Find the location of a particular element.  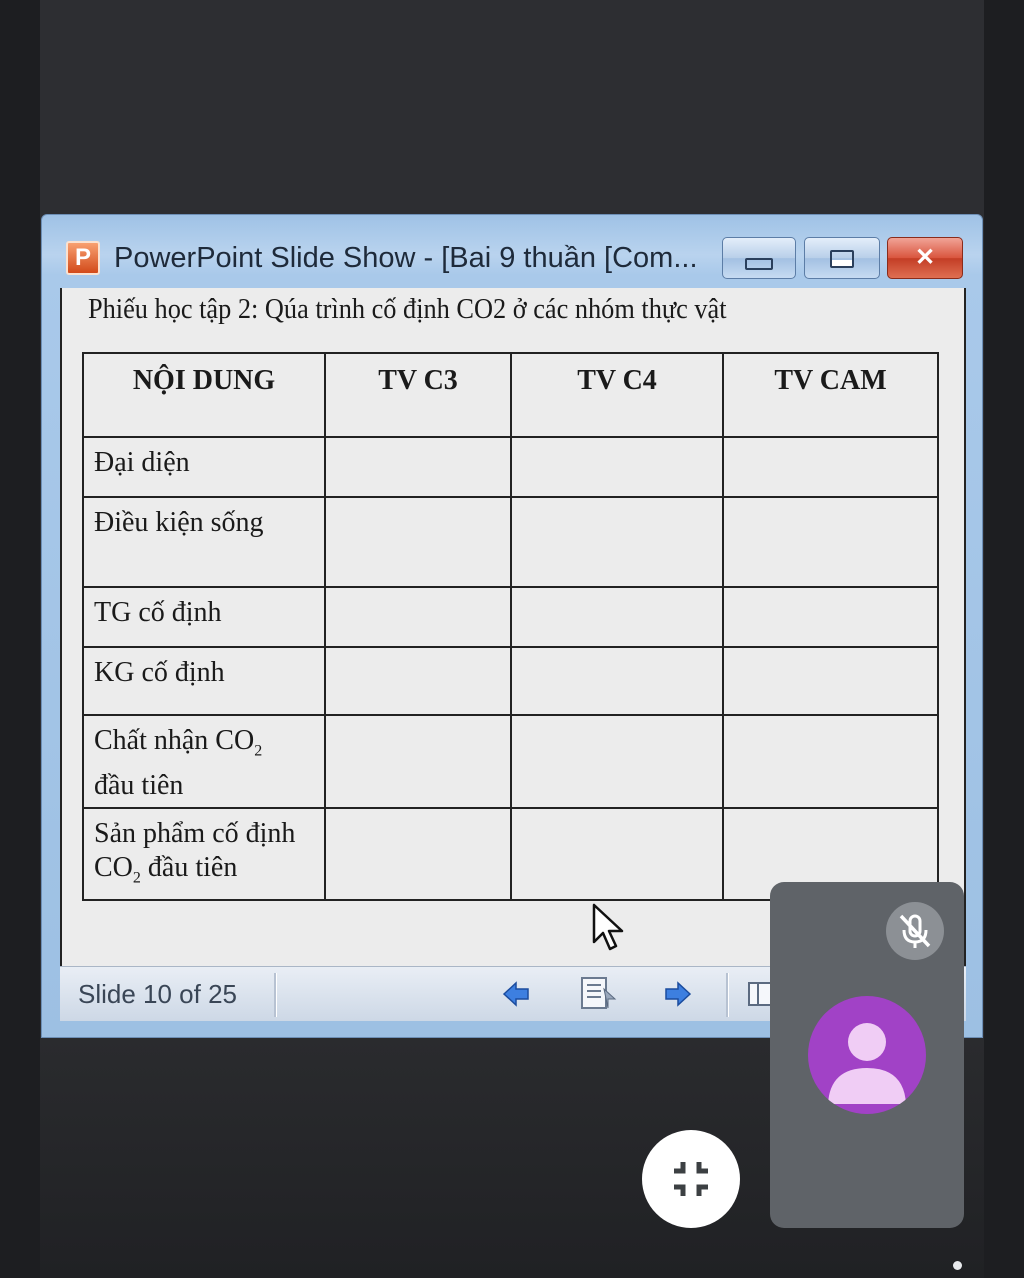

restore-icon is located at coordinates (842, 259).